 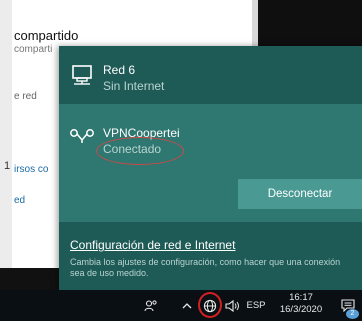 What do you see at coordinates (352, 314) in the screenshot?
I see `notification-count-badge: 2` at bounding box center [352, 314].